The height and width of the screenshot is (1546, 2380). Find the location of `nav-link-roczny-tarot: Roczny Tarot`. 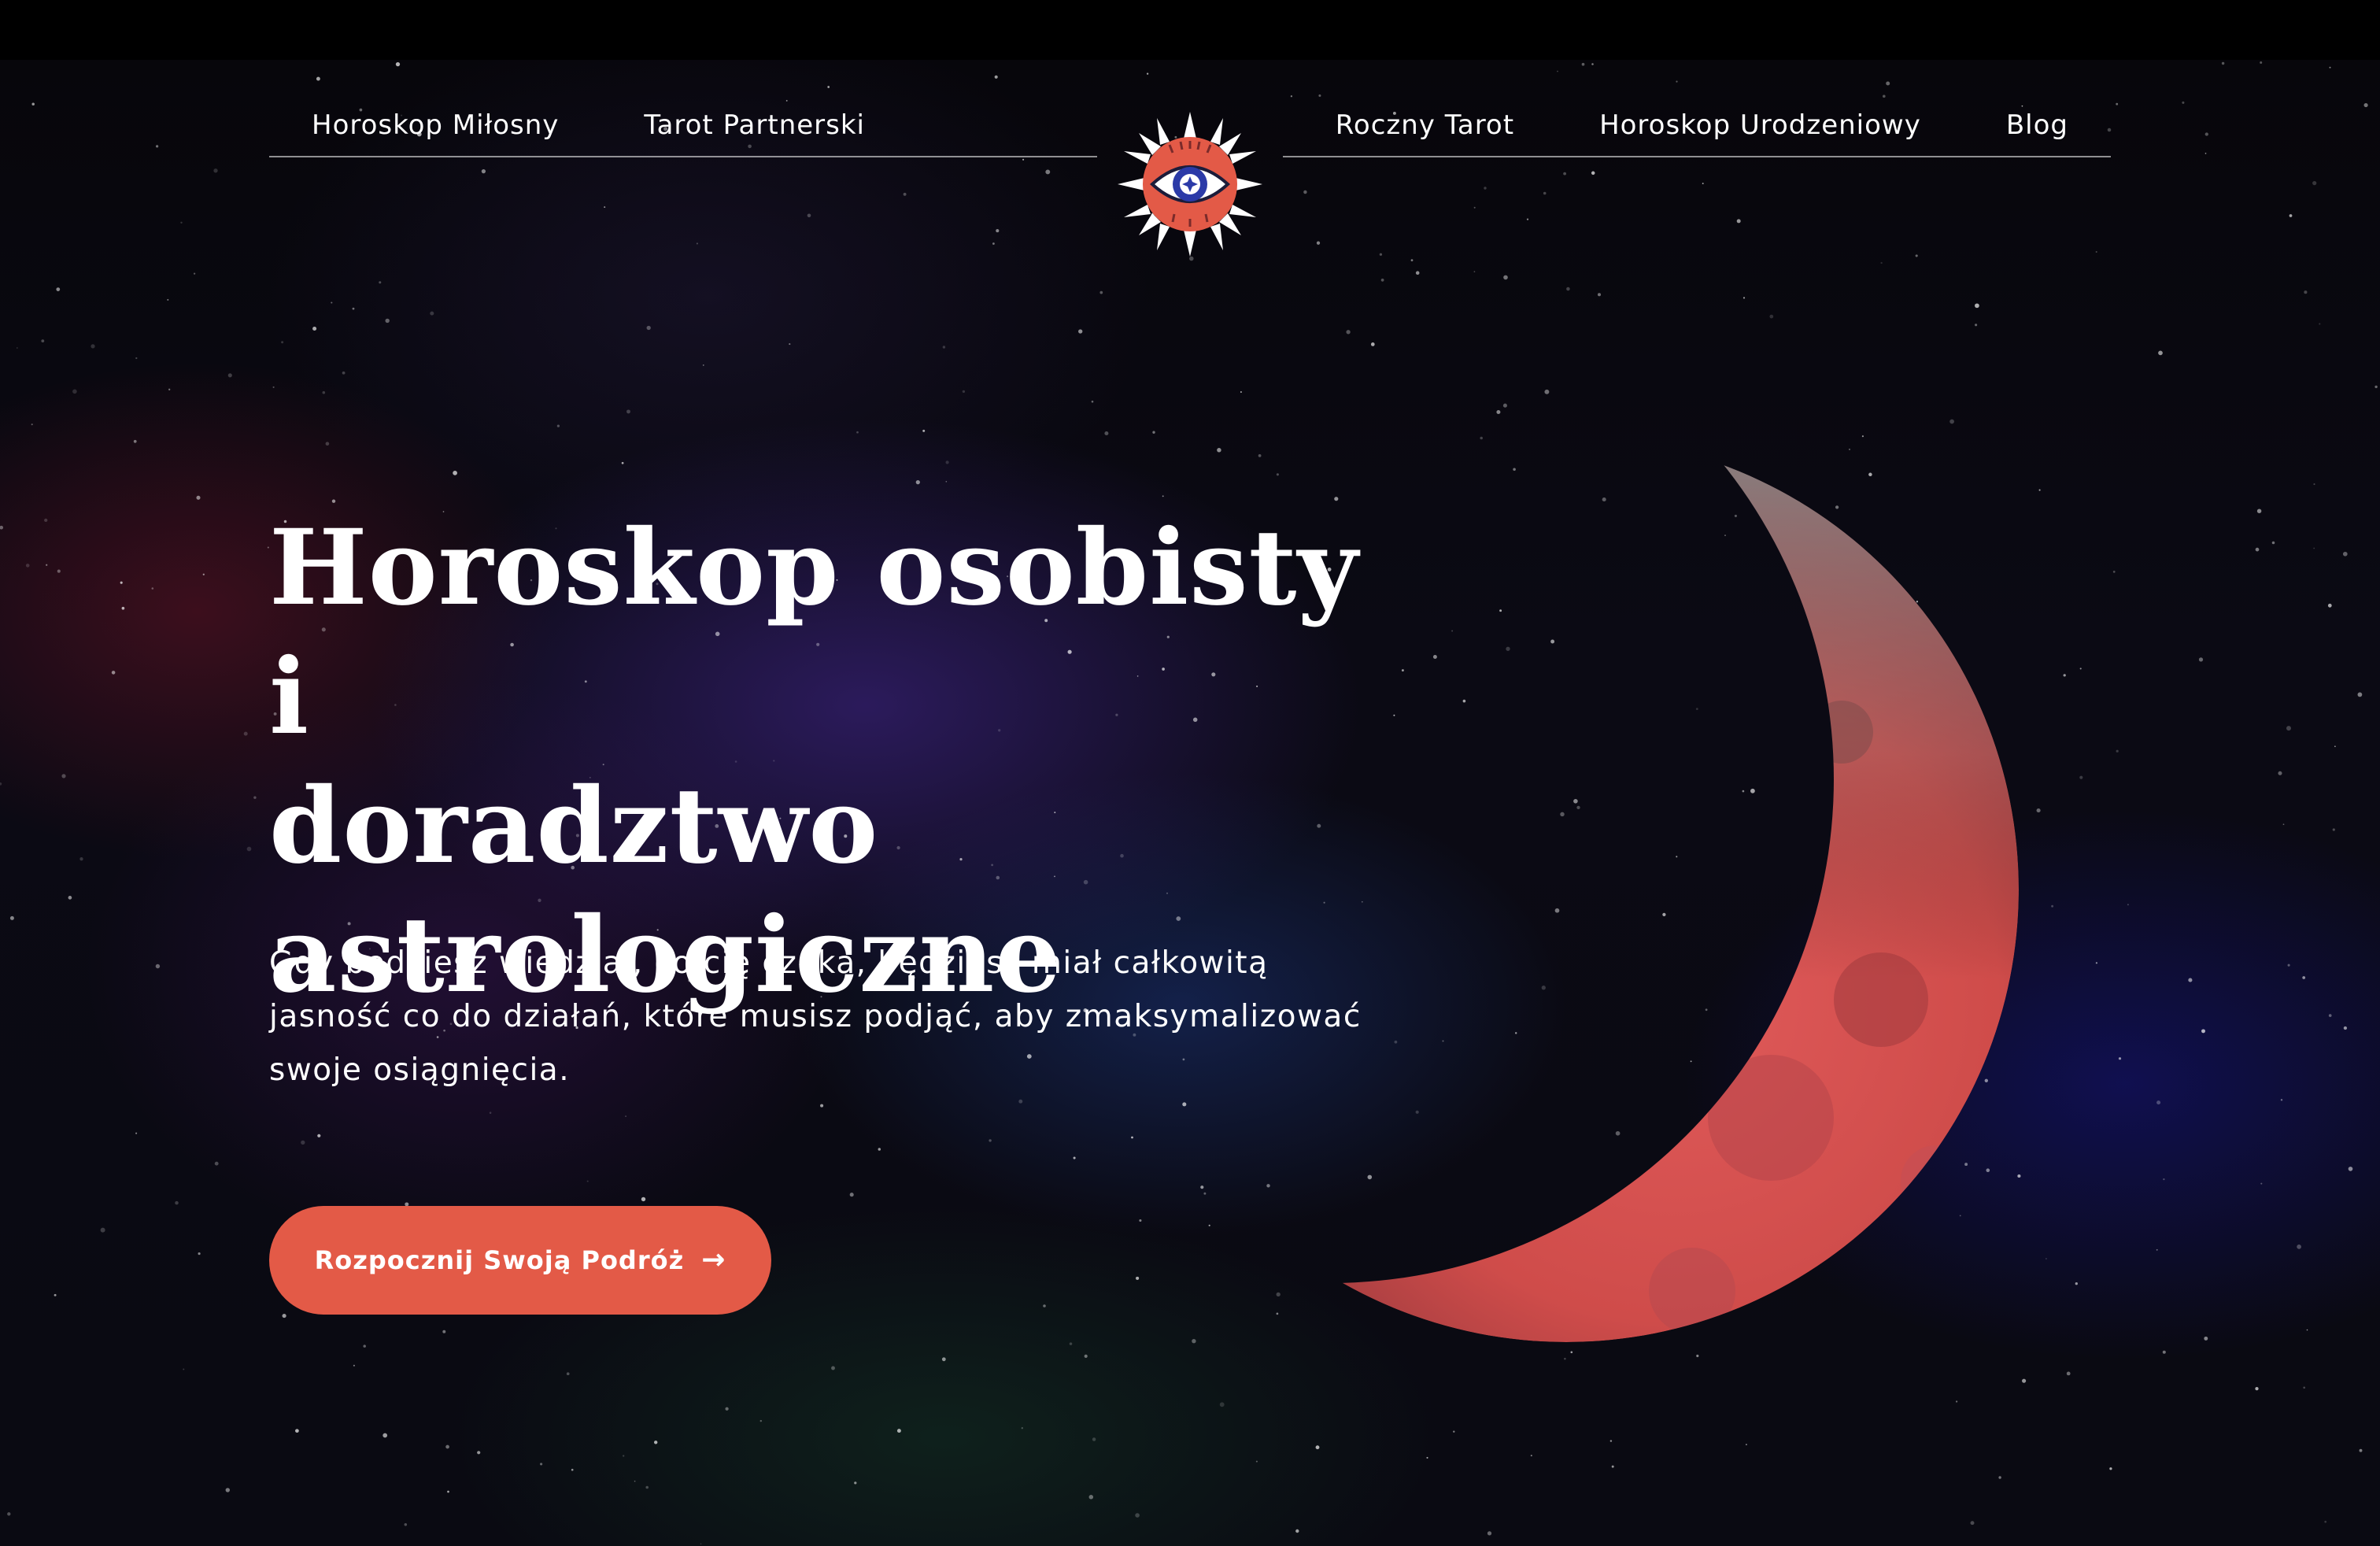

nav-link-roczny-tarot: Roczny Tarot is located at coordinates (1425, 125).